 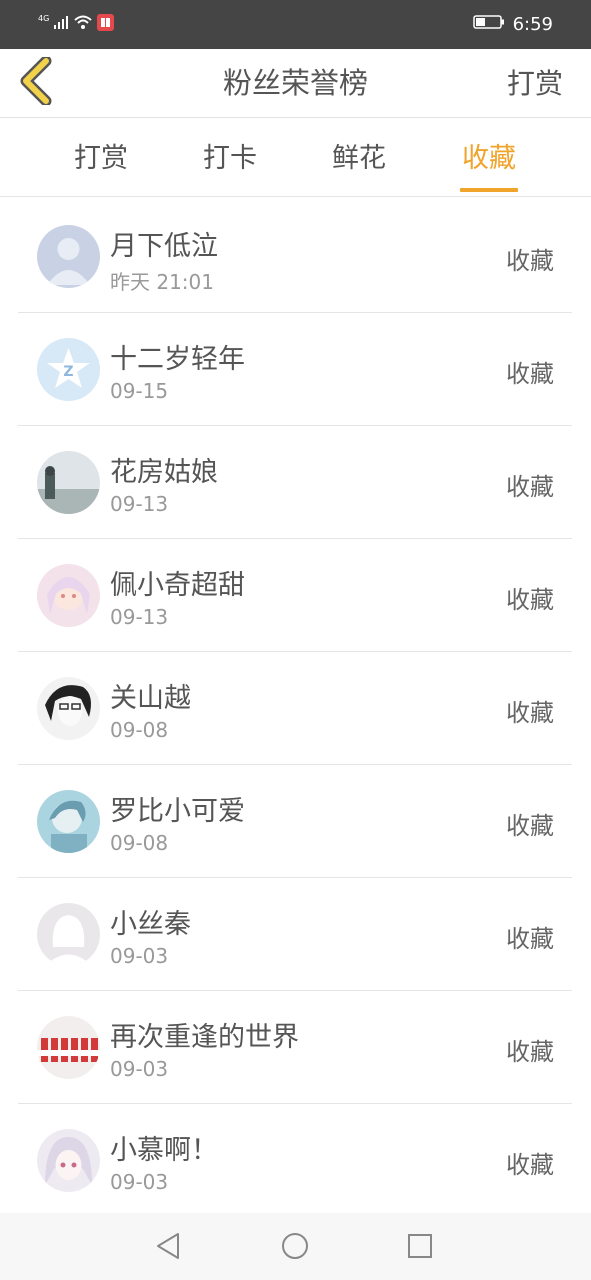 What do you see at coordinates (295, 158) in the screenshot?
I see `tab-bar: 打赏 打卡 鲜花 收藏` at bounding box center [295, 158].